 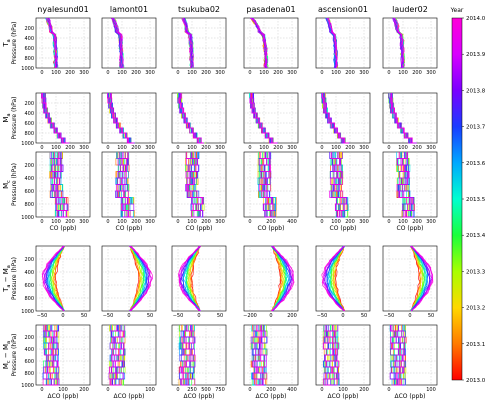 I want to click on panel-frame, so click(x=343, y=43).